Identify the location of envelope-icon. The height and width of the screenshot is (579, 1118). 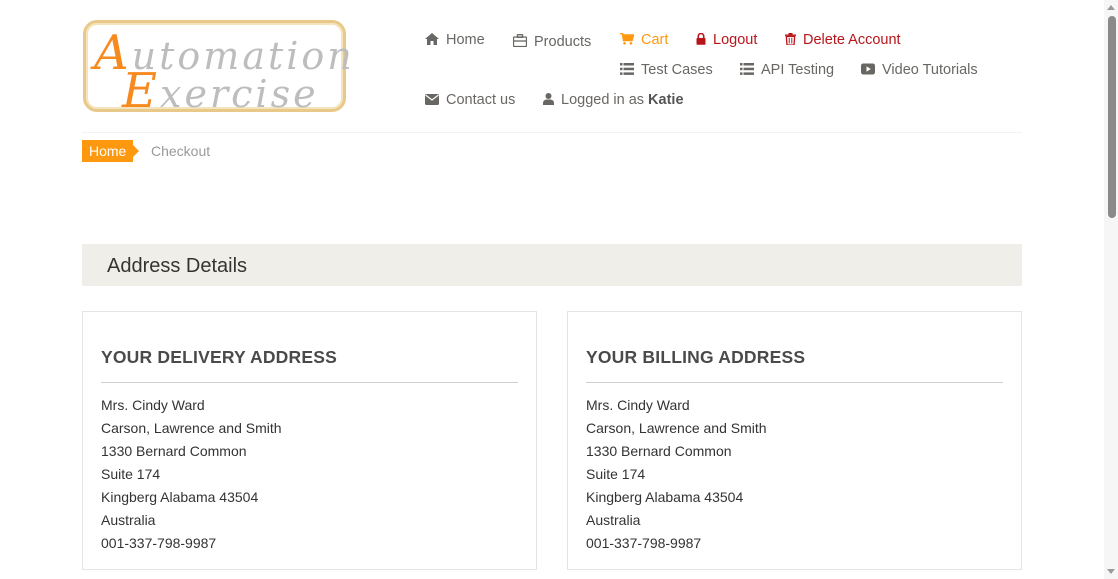
(432, 100).